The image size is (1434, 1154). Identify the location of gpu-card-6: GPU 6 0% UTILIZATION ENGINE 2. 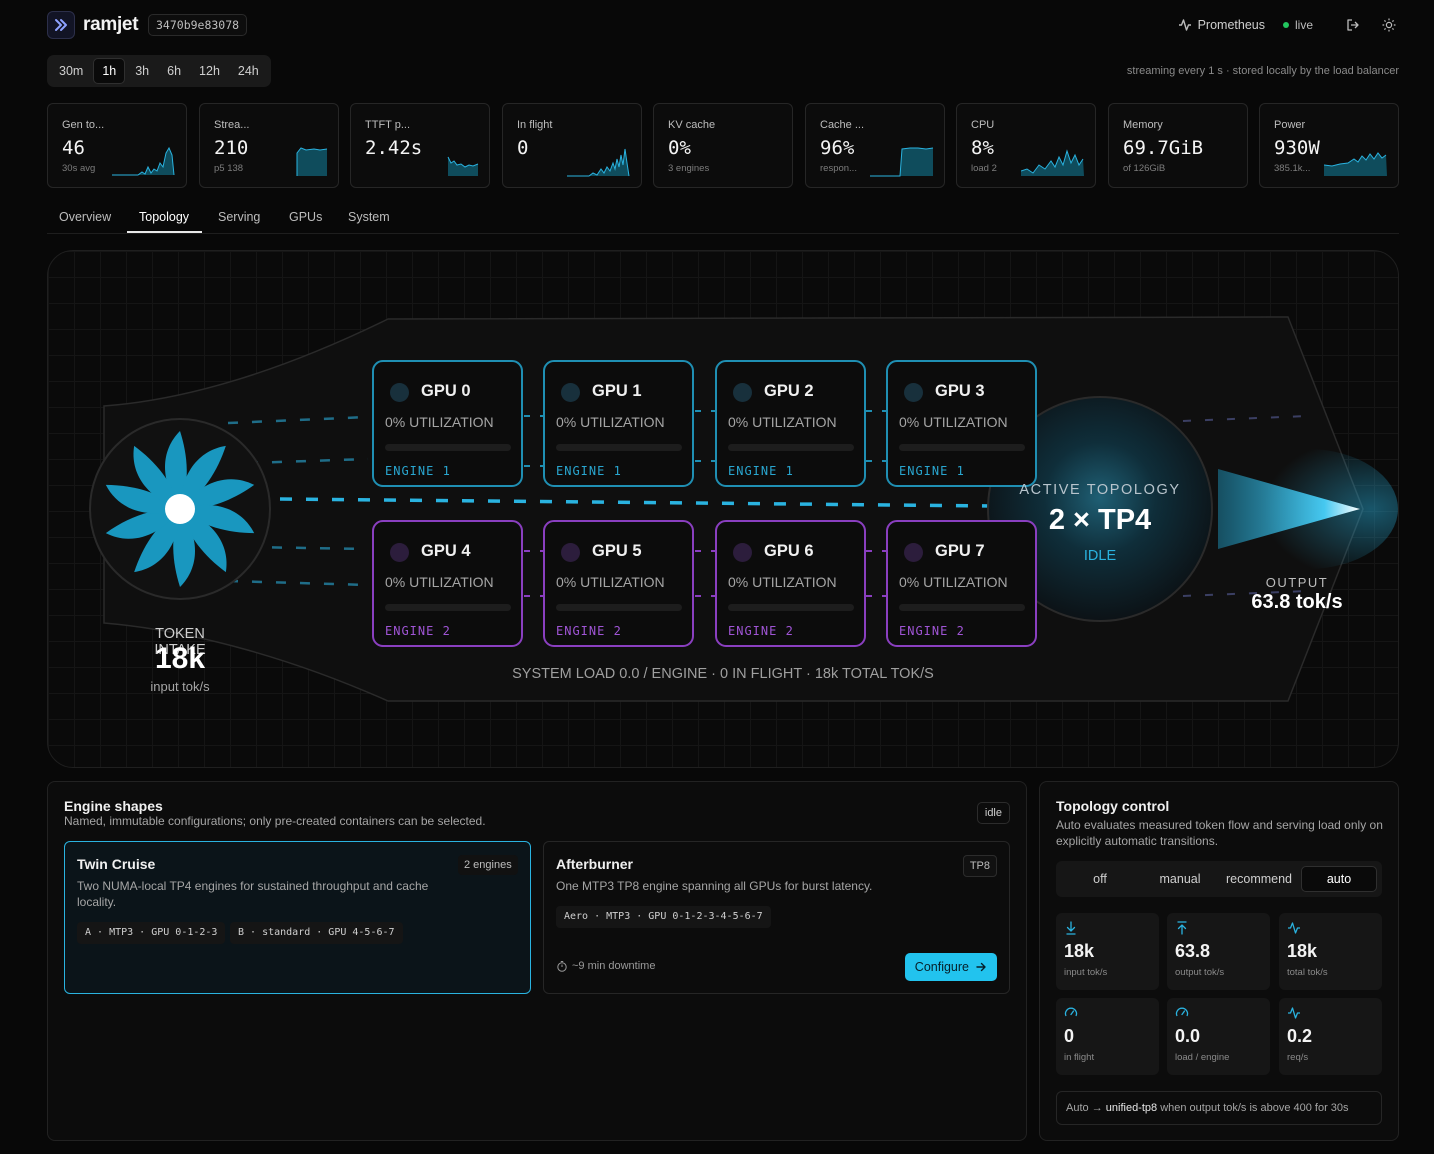
(790, 583).